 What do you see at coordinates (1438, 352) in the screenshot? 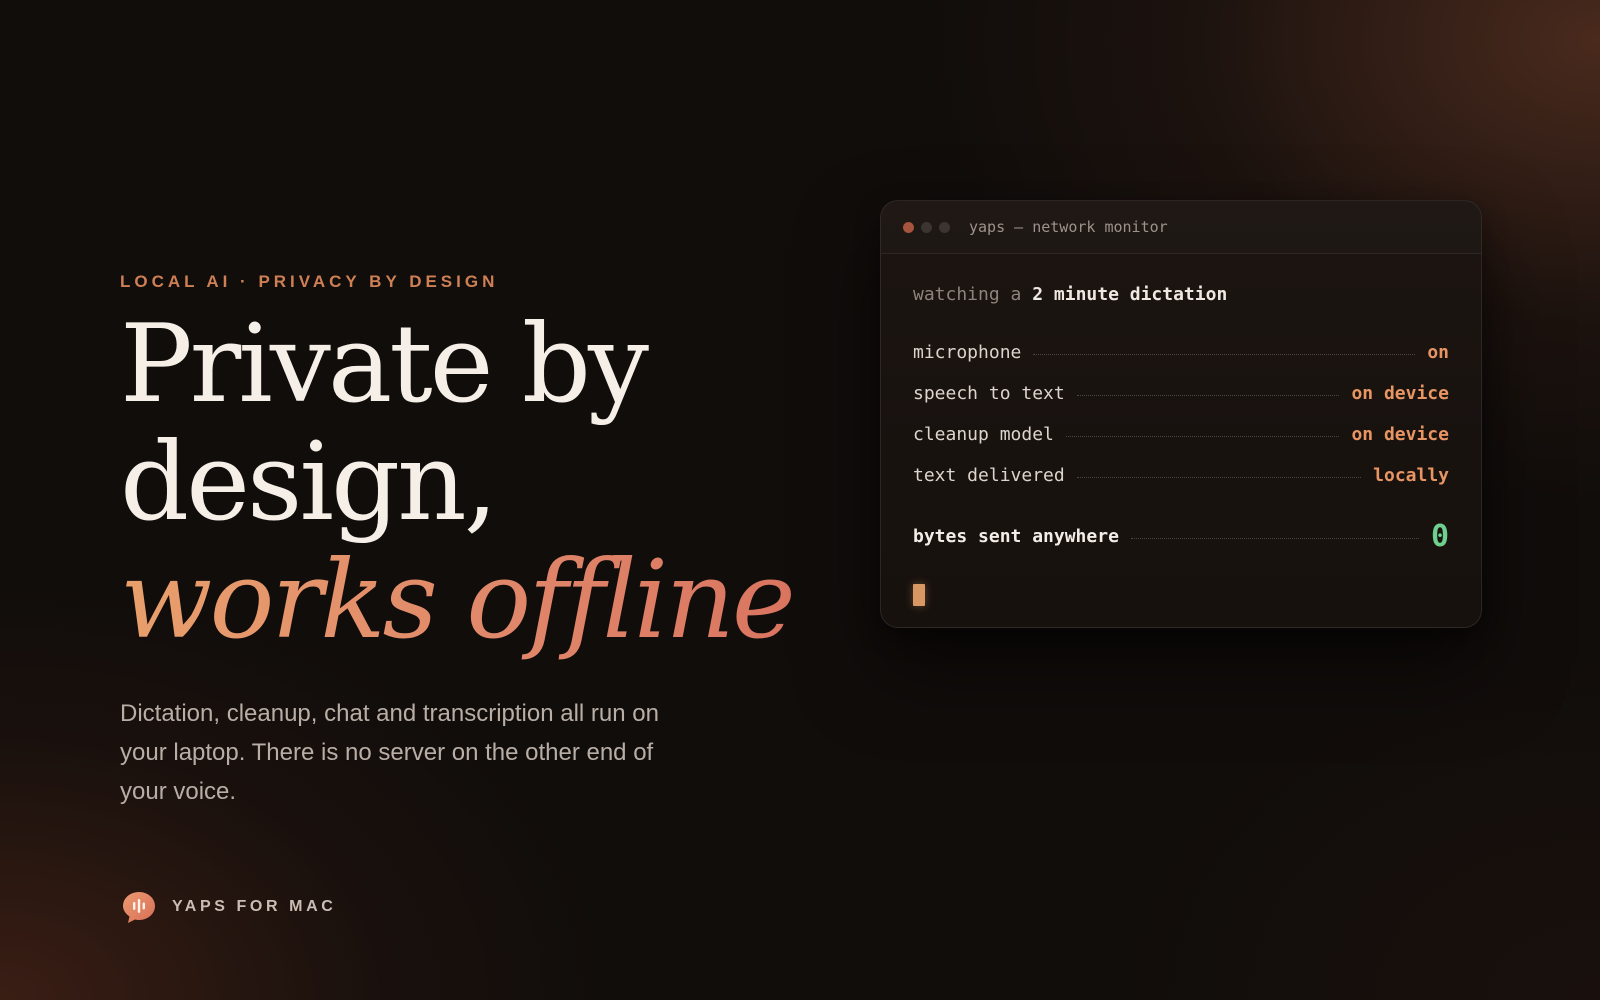
I see `monitor-row-value: on` at bounding box center [1438, 352].